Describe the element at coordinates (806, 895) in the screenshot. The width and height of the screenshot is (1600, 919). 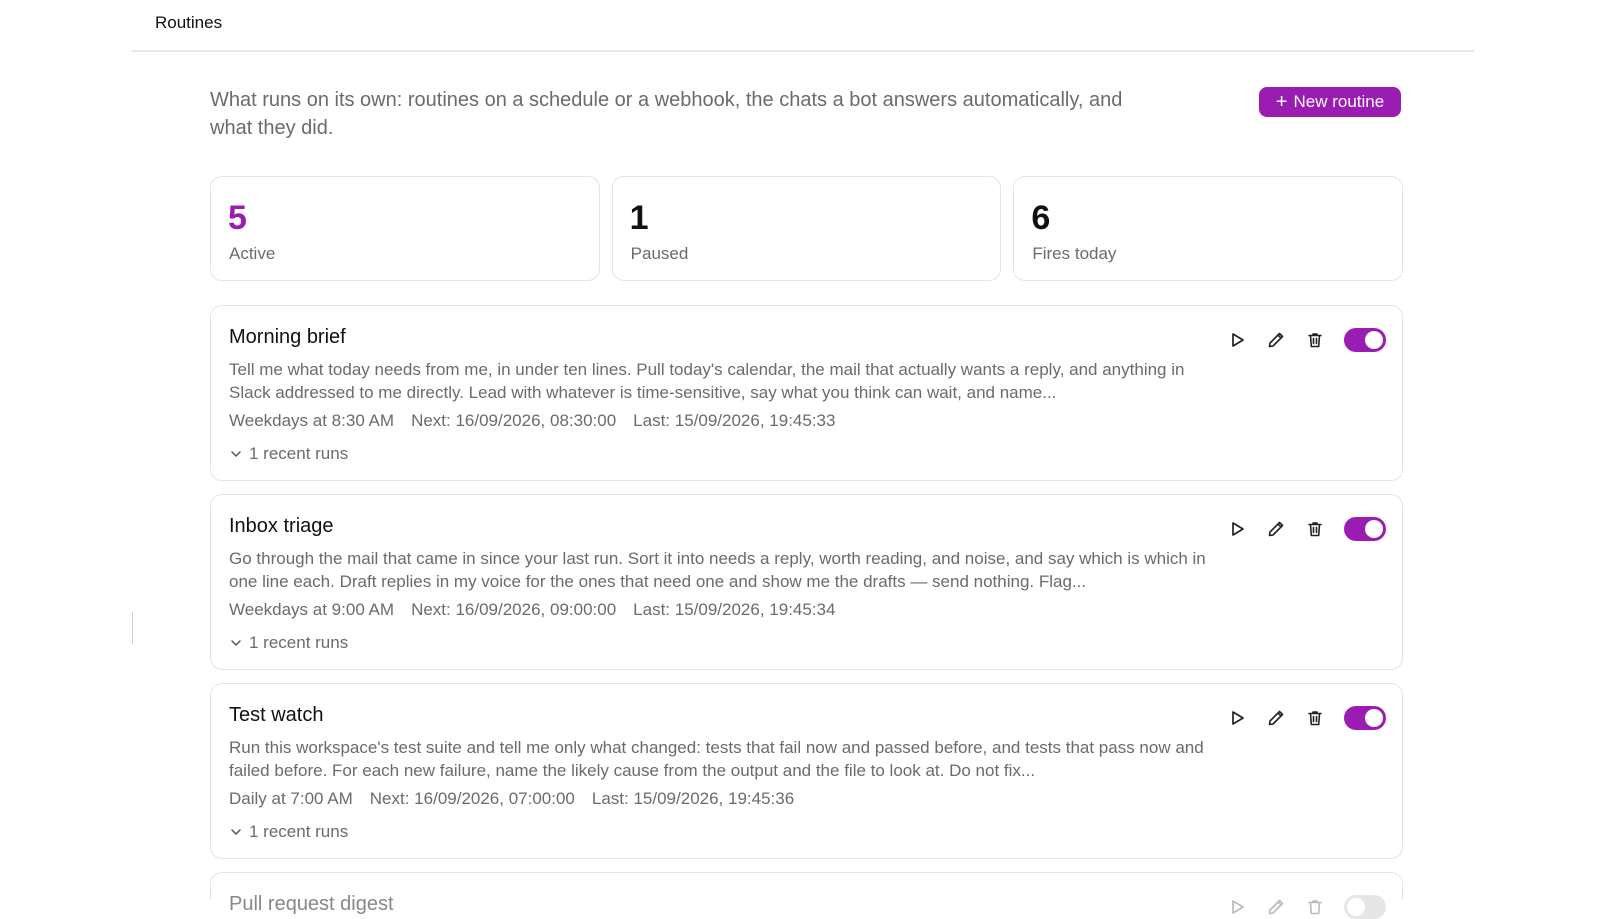
I see `routine-card-pull-request-digest: Pull request digest` at that location.